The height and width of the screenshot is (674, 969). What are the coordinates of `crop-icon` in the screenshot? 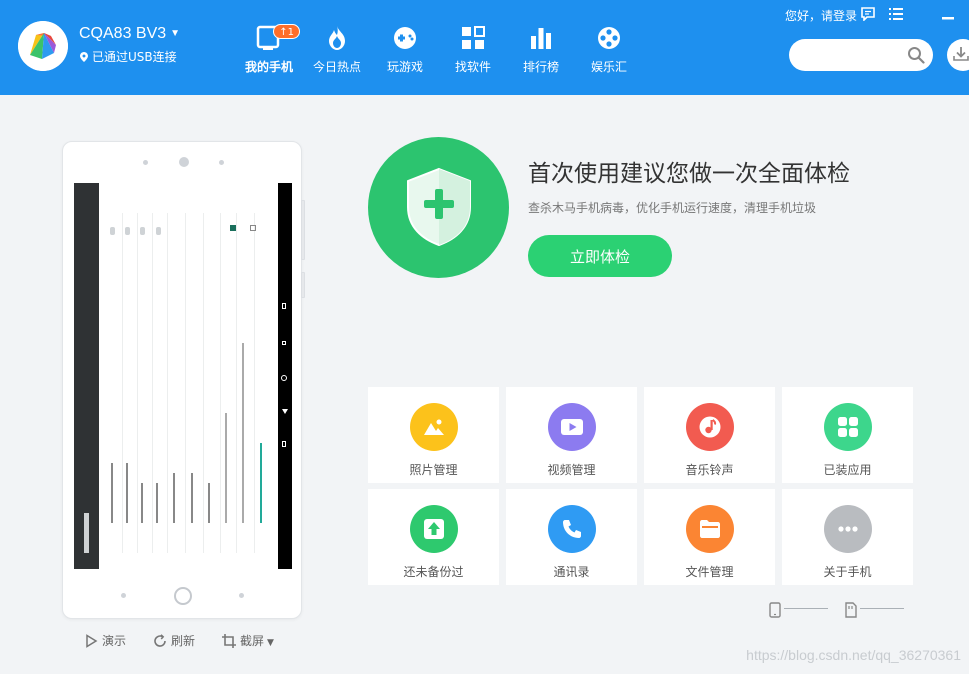 It's located at (229, 641).